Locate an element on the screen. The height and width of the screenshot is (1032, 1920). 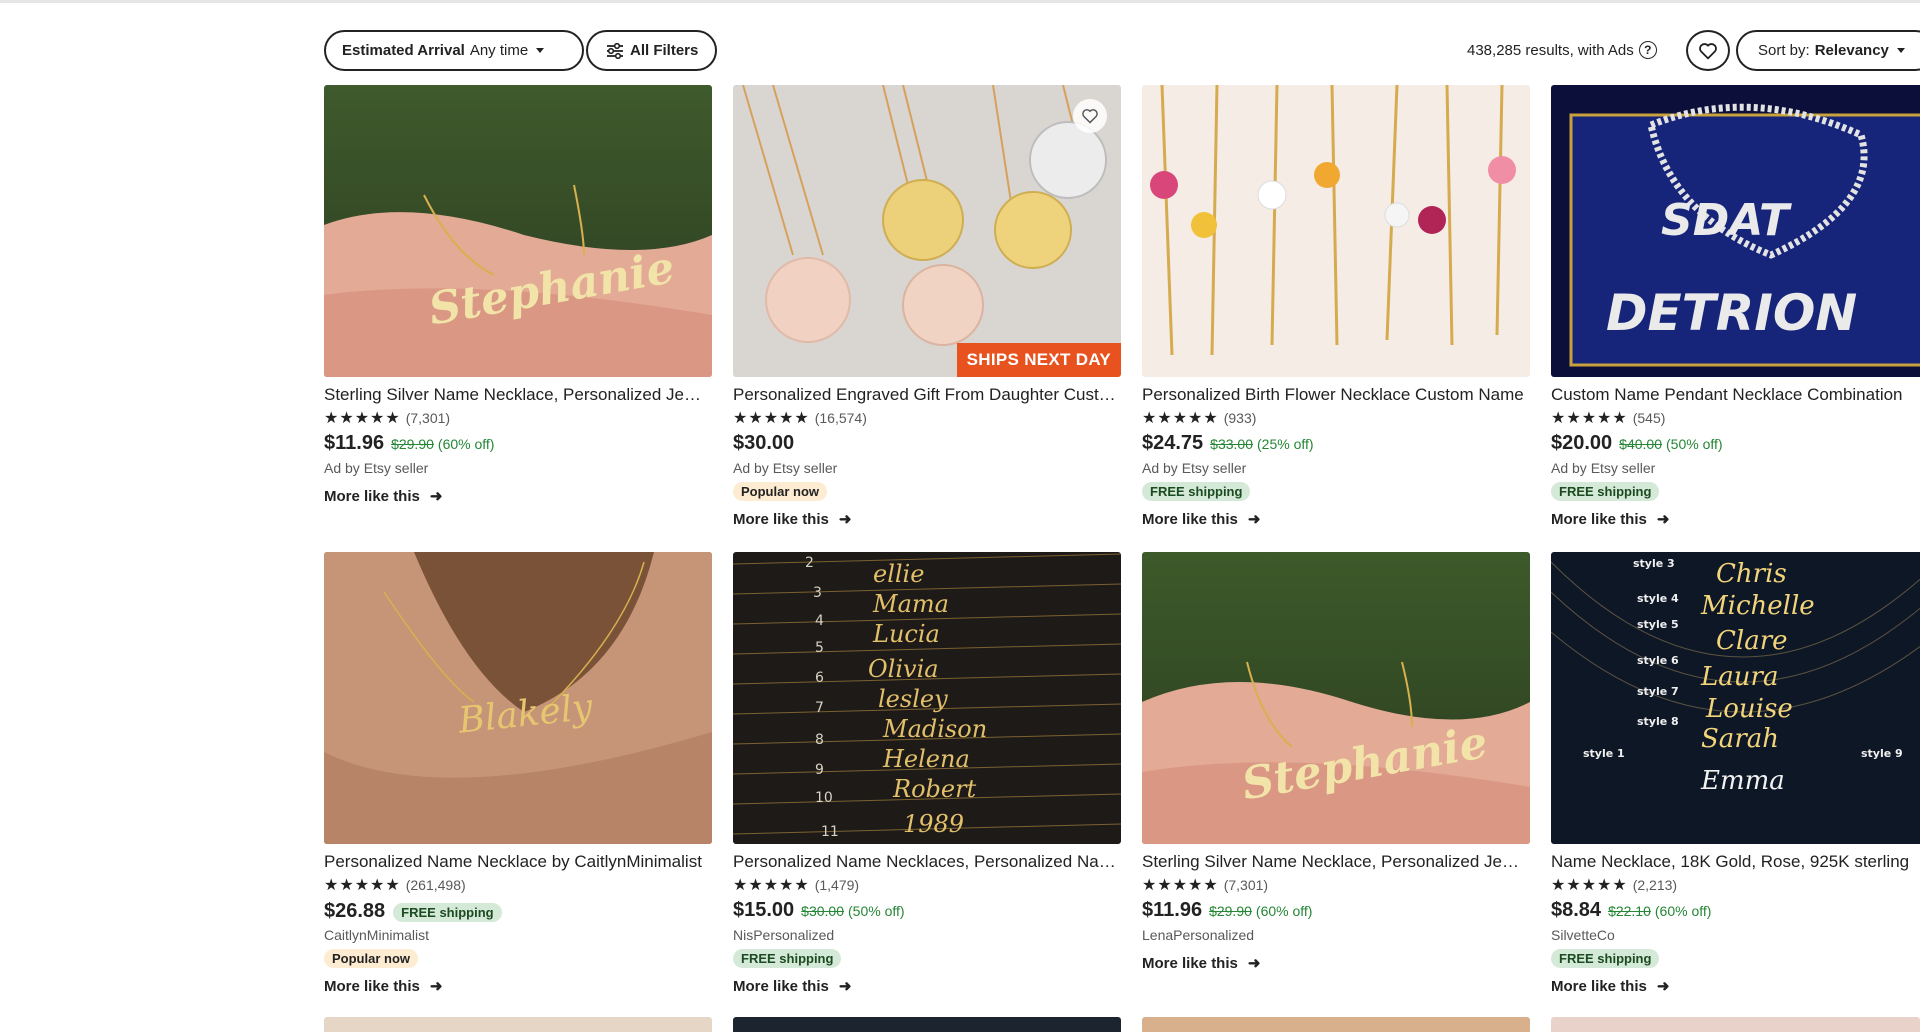
svg-text: 3 is located at coordinates (817, 593).